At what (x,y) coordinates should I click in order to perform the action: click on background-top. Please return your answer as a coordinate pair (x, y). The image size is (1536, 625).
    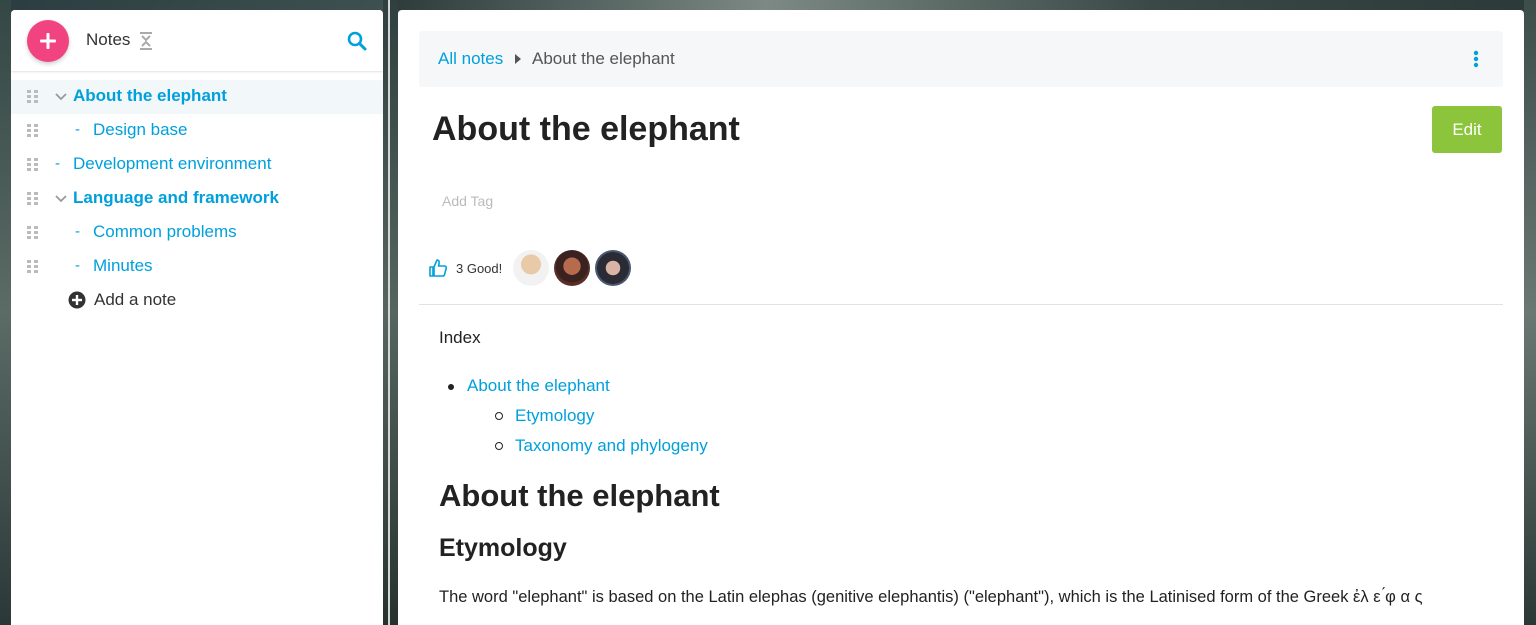
    Looking at the image, I should click on (959, 5).